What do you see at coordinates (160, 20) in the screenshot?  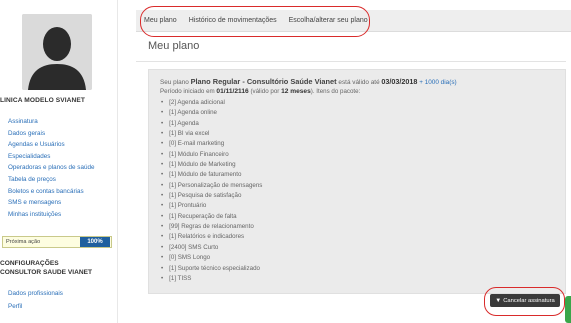 I see `tab-meu-plano: Meu plano` at bounding box center [160, 20].